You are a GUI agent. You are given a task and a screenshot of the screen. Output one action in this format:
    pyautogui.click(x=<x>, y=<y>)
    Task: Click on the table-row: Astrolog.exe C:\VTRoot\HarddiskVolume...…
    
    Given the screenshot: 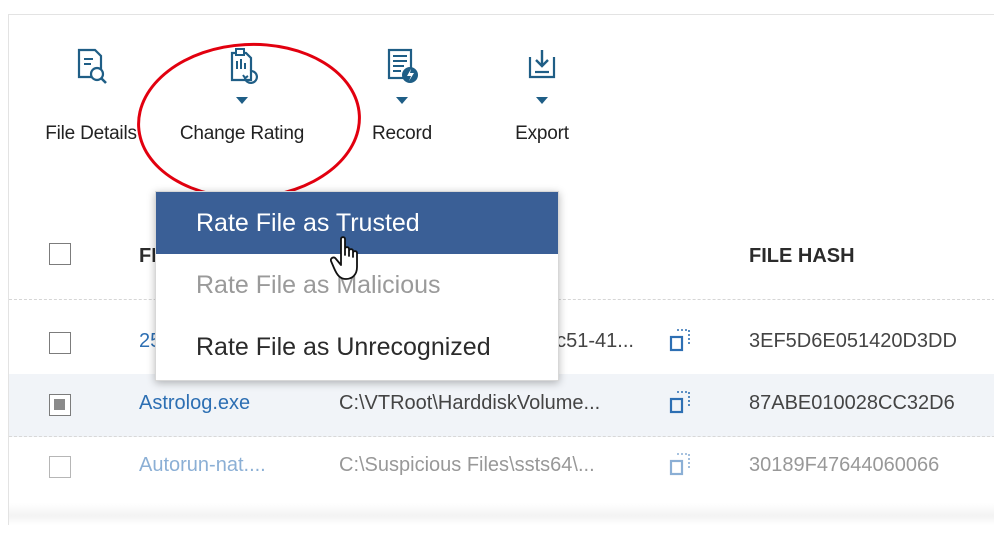 What is the action you would take?
    pyautogui.click(x=501, y=405)
    